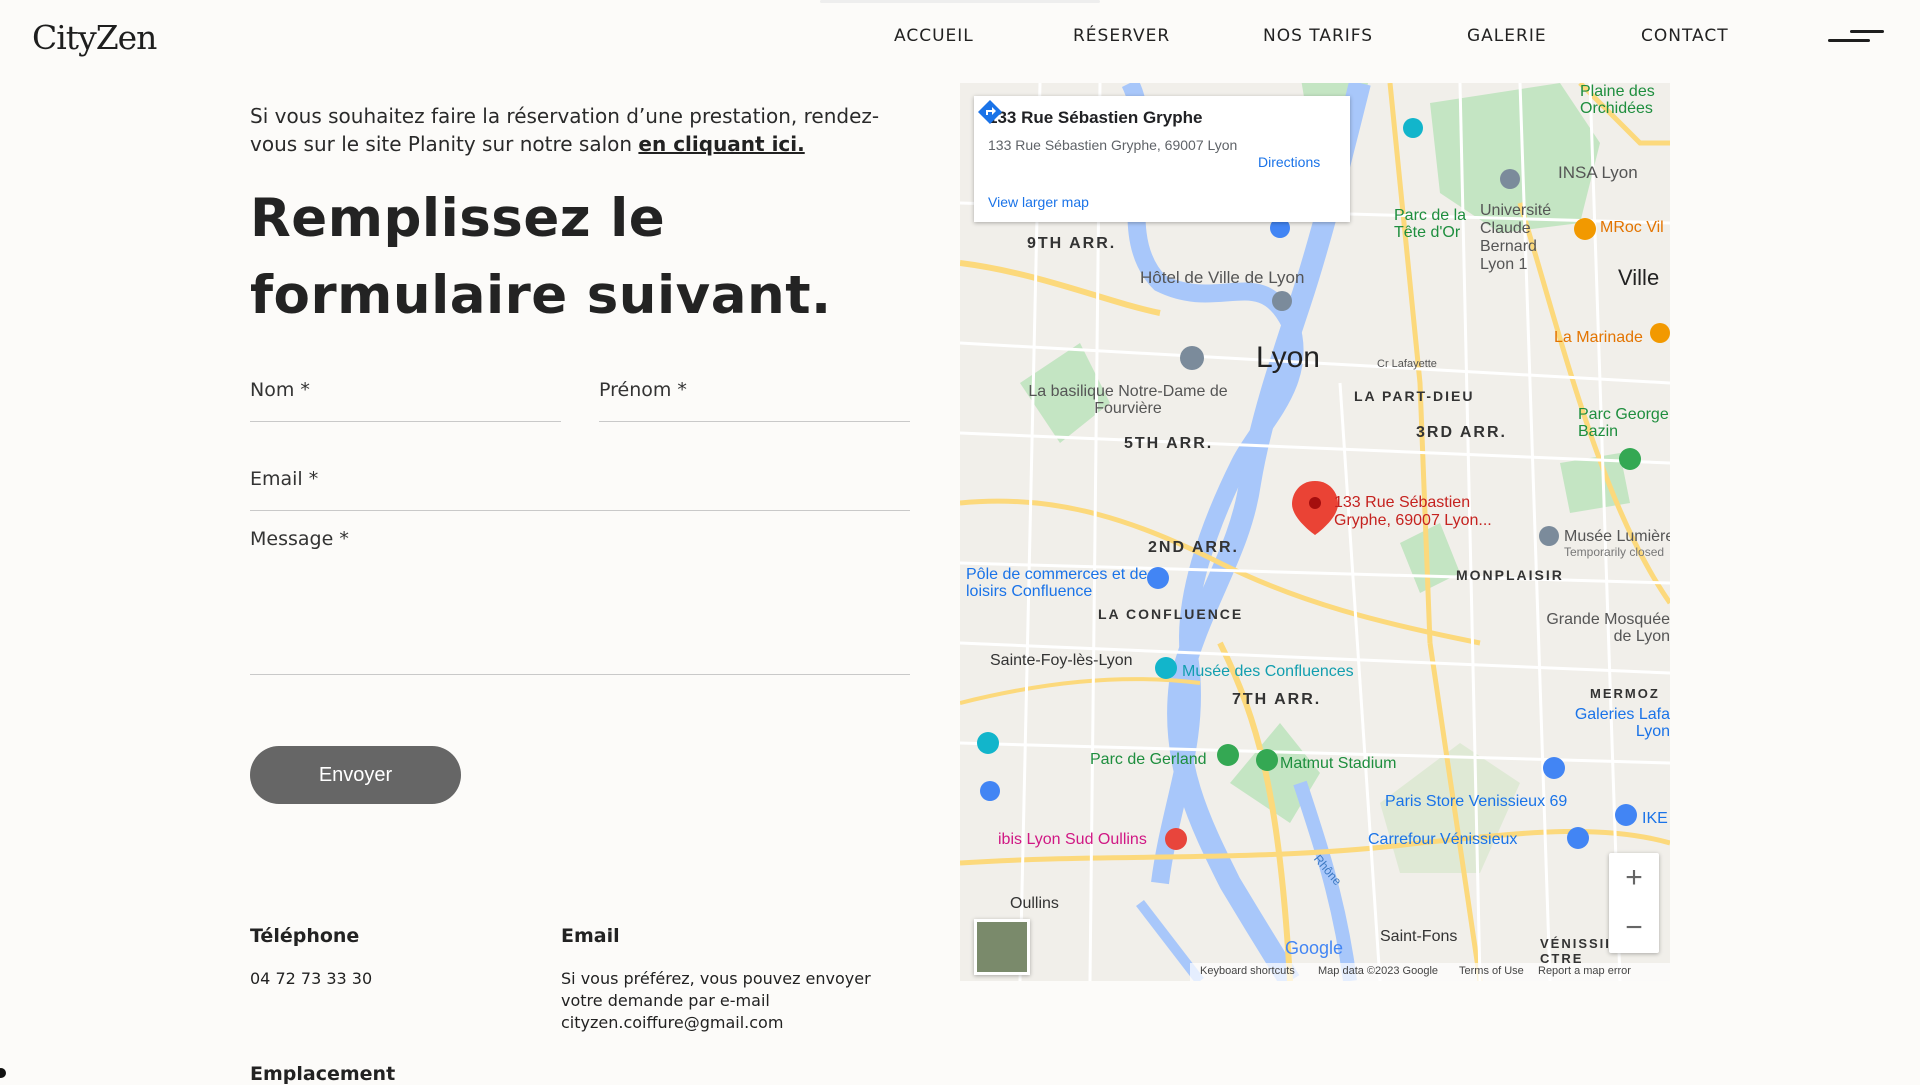  Describe the element at coordinates (1038, 202) in the screenshot. I see `view-larger-map-link: View larger map` at that location.